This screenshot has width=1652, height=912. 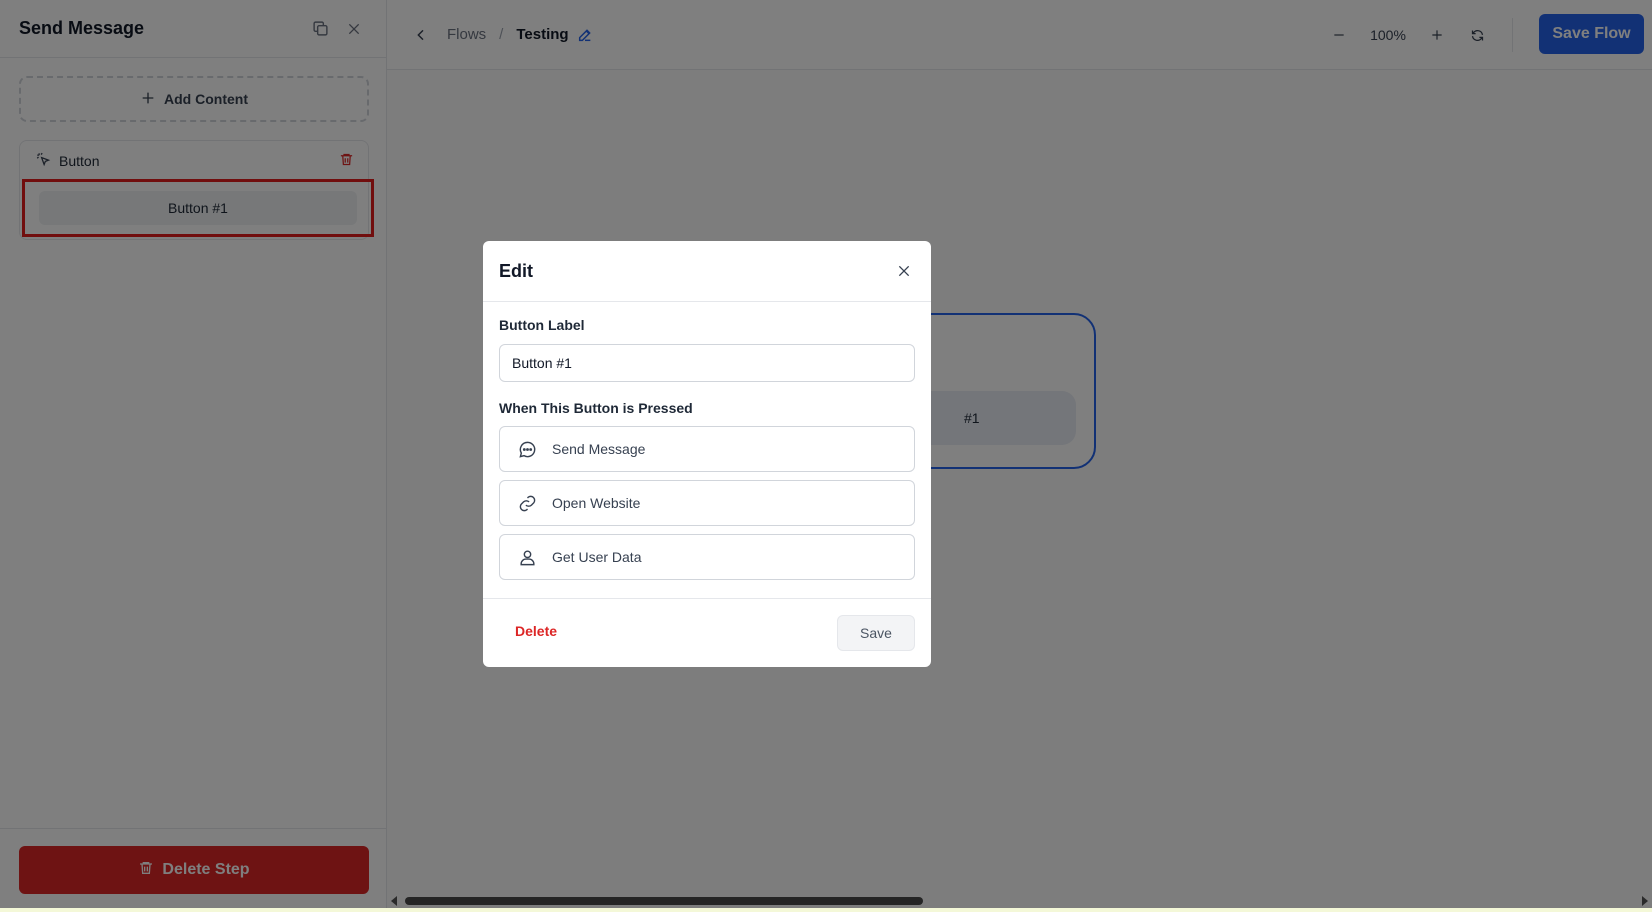 What do you see at coordinates (596, 503) in the screenshot?
I see `option-label: Open Website` at bounding box center [596, 503].